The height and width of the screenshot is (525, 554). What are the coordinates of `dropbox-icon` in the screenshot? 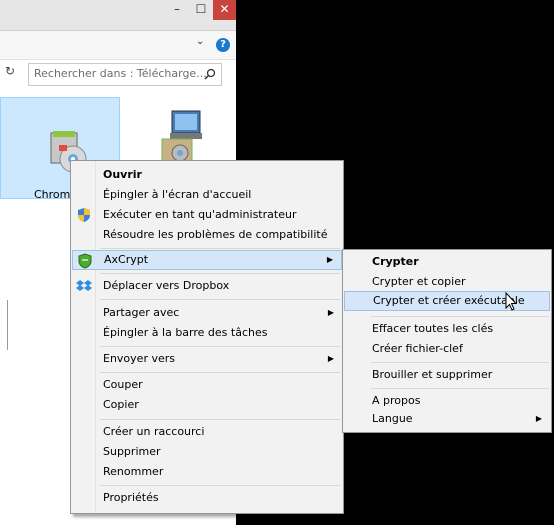 It's located at (84, 285).